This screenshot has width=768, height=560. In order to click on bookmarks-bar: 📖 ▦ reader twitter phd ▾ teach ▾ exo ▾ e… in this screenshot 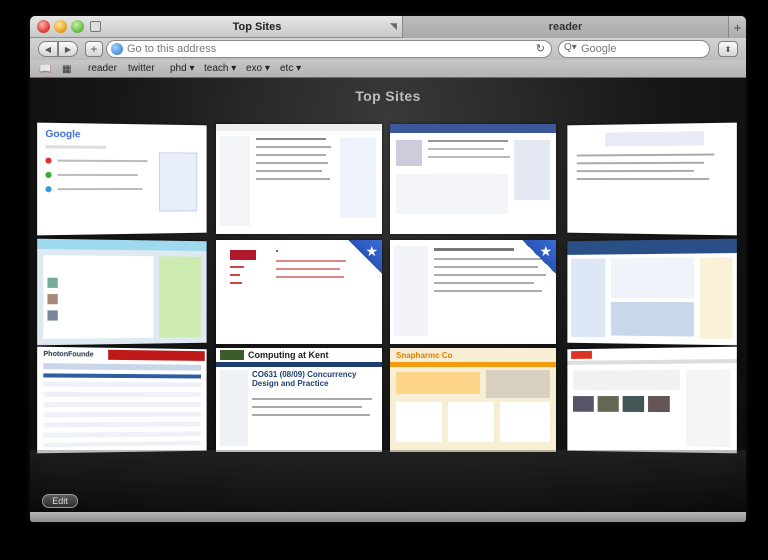, I will do `click(388, 69)`.